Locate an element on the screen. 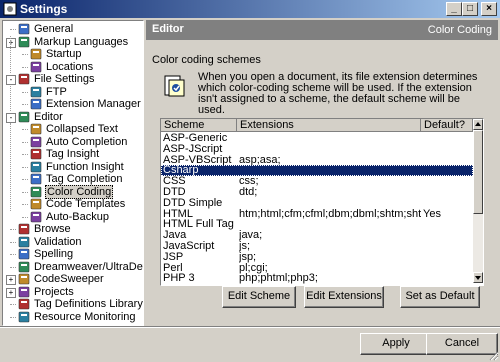 The image size is (500, 362). scroll-thumb is located at coordinates (478, 172).